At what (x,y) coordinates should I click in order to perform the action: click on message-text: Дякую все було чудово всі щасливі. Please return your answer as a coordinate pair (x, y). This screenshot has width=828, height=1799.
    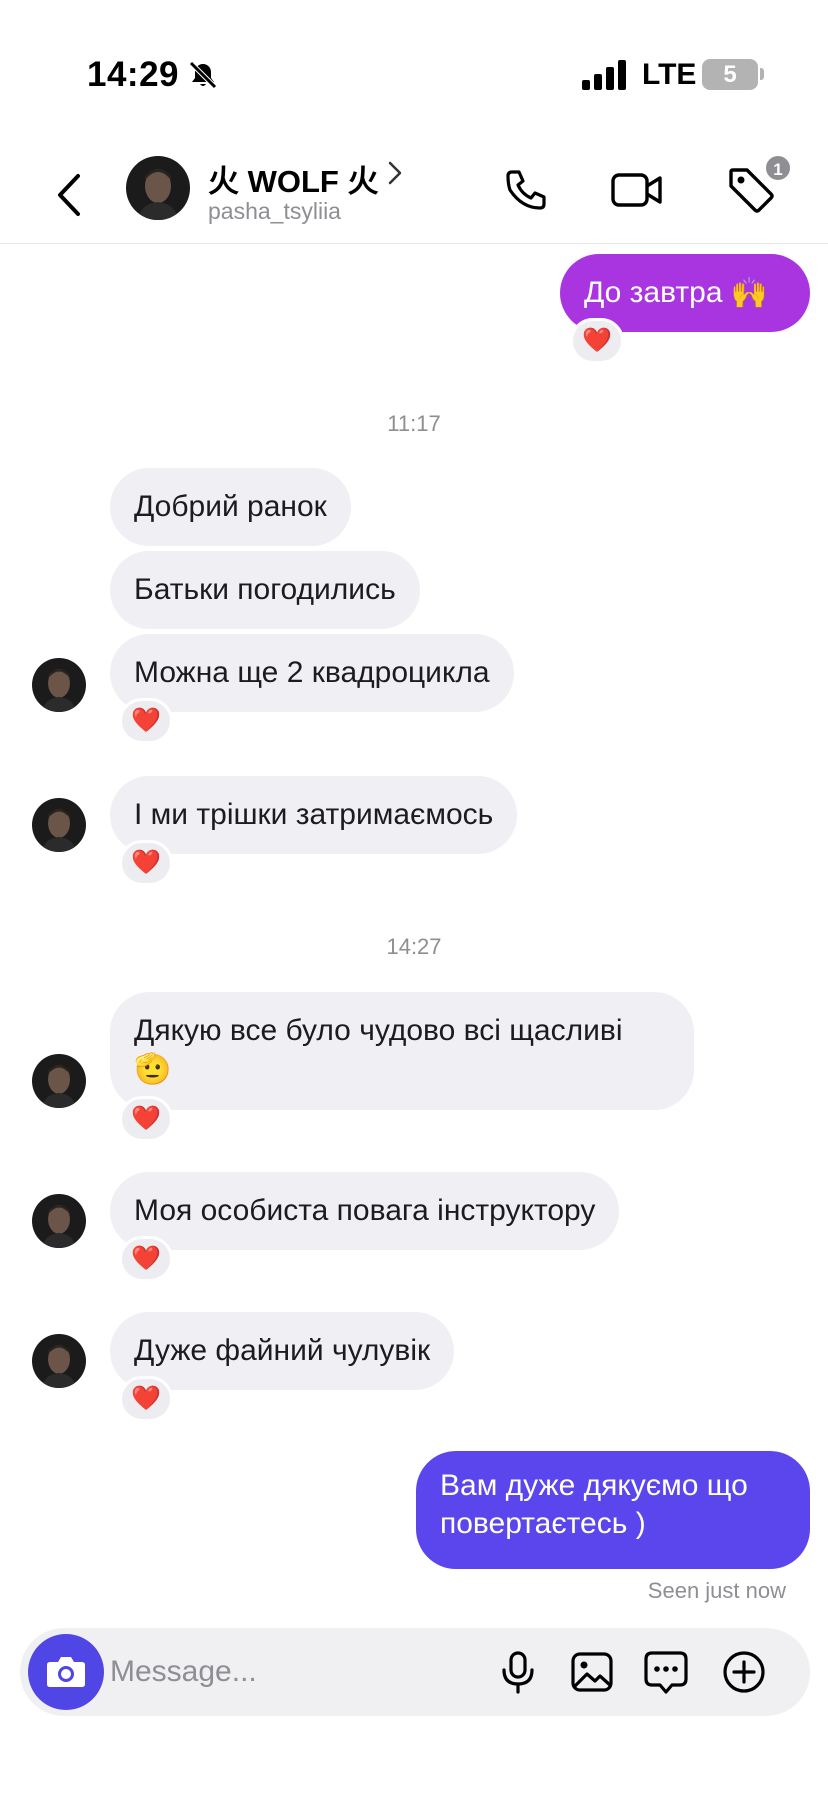
    Looking at the image, I should click on (378, 1030).